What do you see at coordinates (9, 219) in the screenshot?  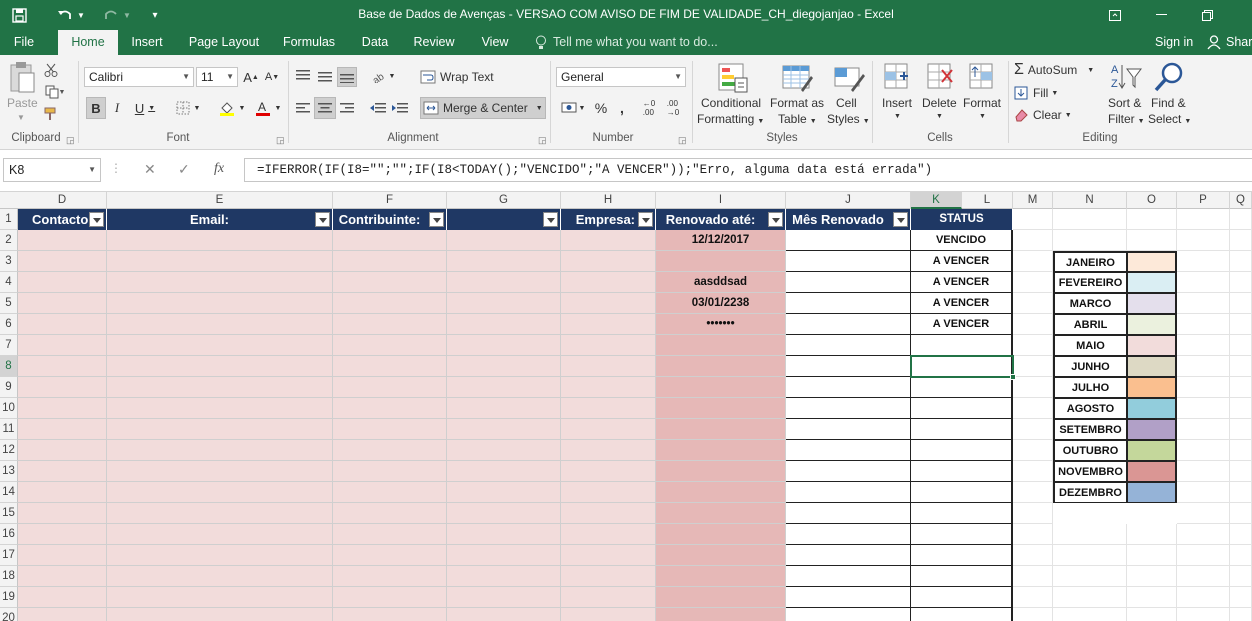 I see `row-header-1: 1` at bounding box center [9, 219].